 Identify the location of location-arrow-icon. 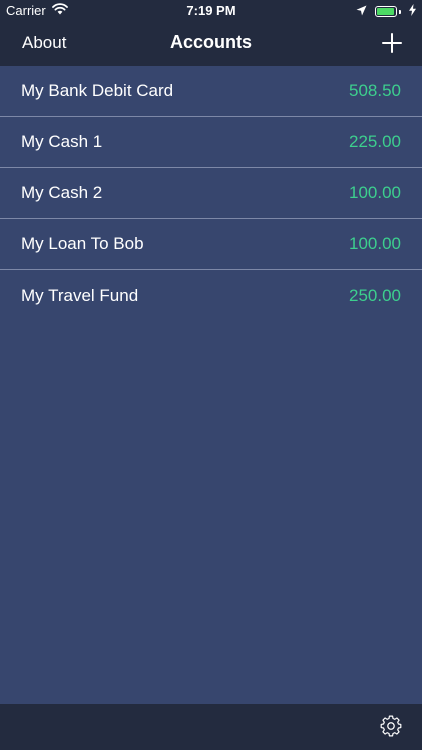
(361, 11).